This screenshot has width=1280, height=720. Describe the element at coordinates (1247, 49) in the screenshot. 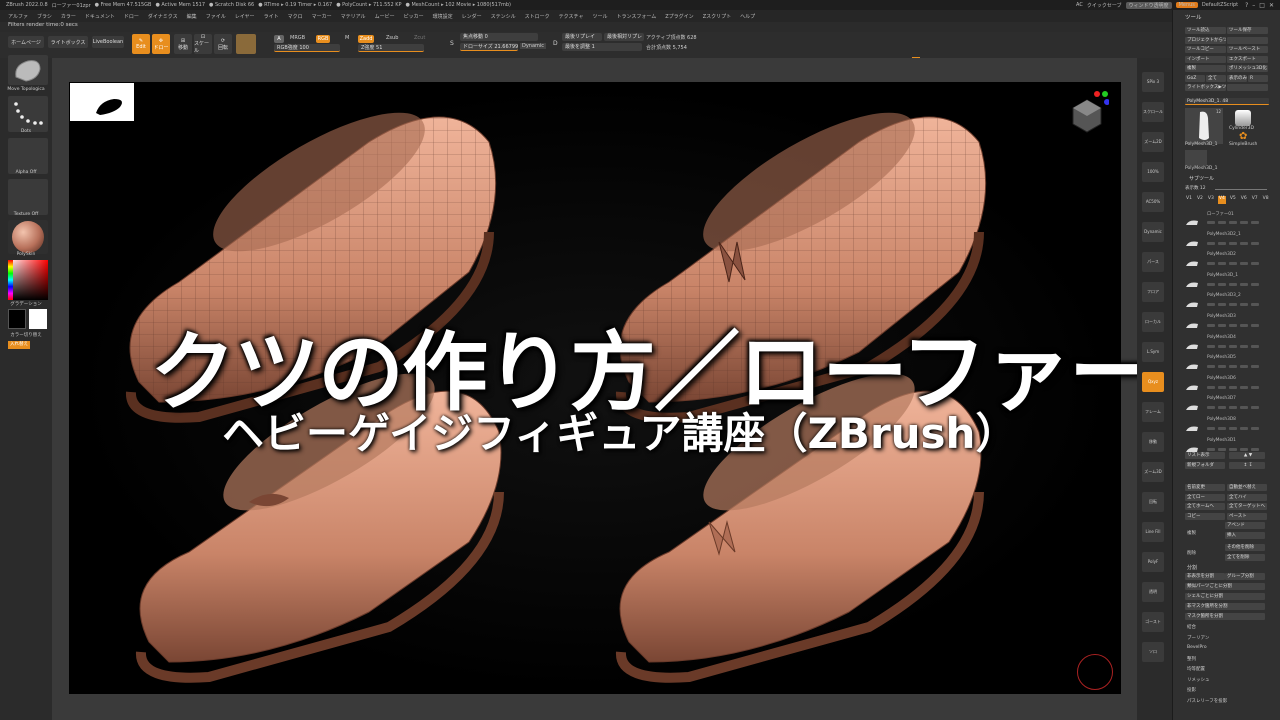

I see `tool-button: ツールペースト` at that location.